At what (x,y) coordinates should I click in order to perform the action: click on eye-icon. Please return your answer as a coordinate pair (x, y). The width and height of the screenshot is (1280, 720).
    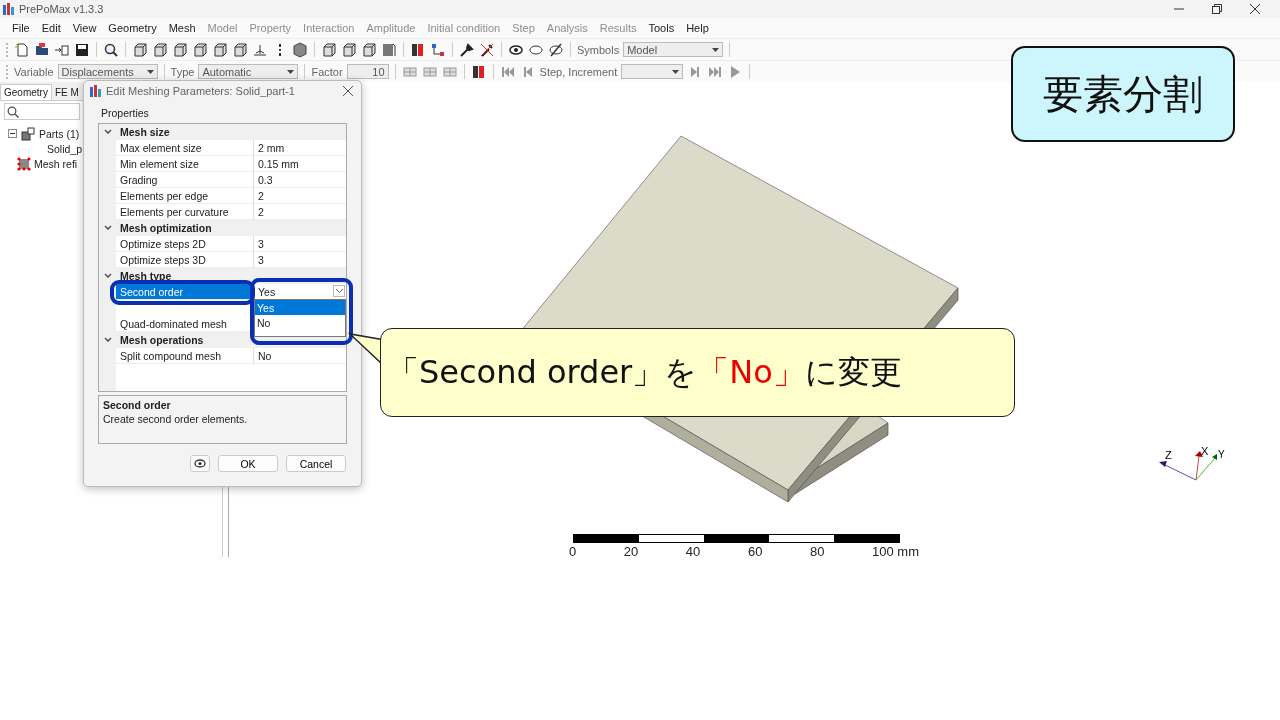
    Looking at the image, I should click on (200, 463).